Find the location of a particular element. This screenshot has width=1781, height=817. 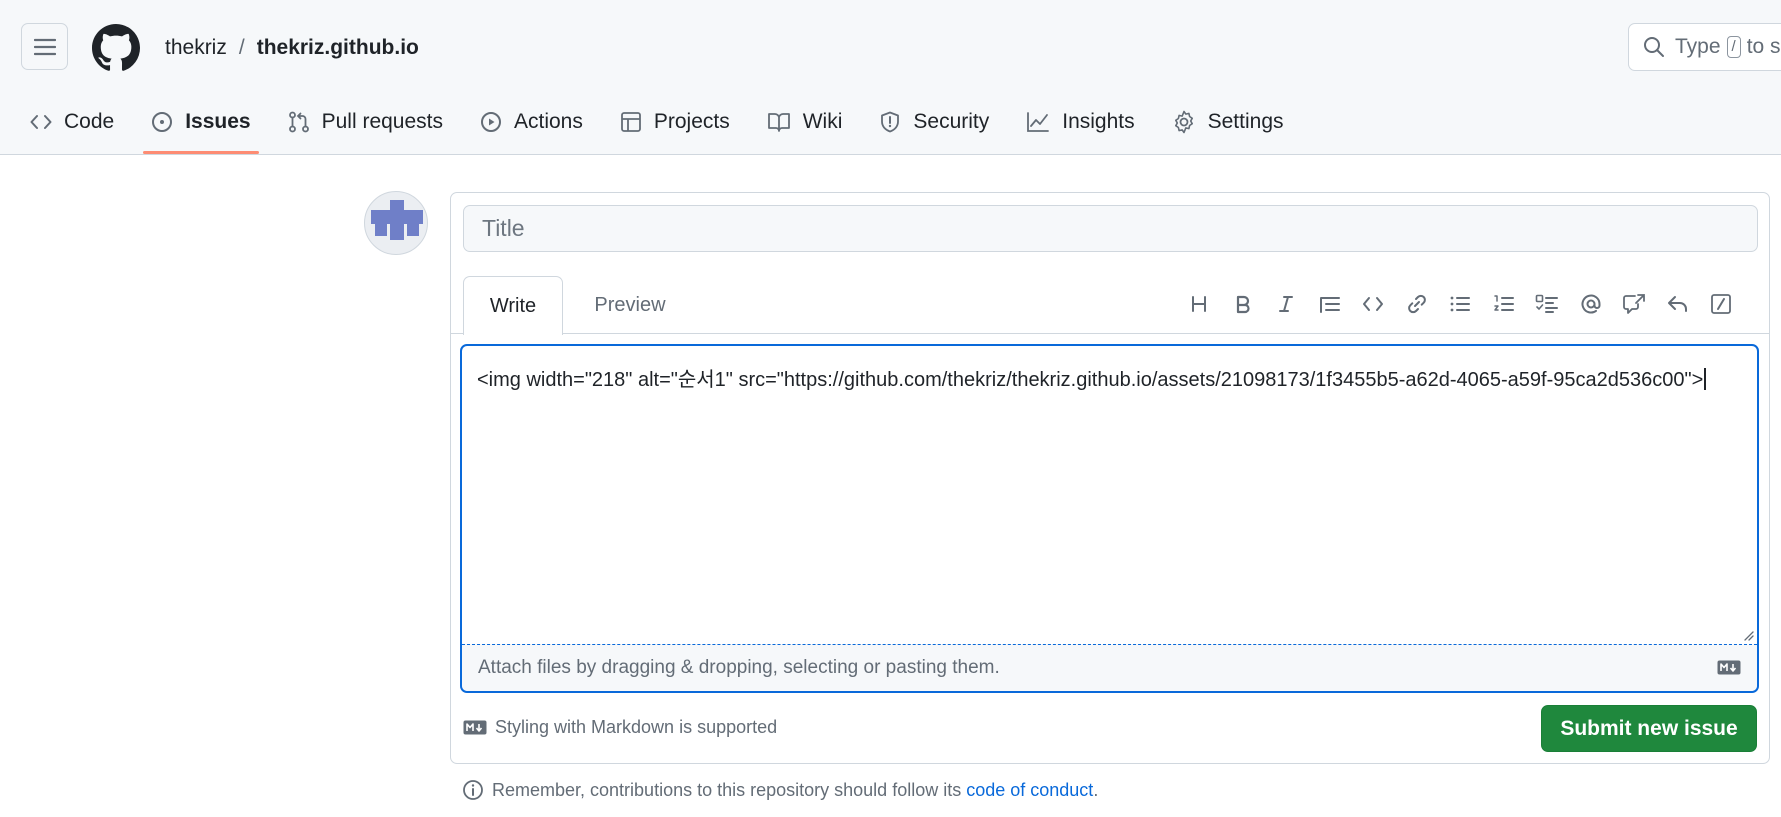

heading-button is located at coordinates (1199, 304).